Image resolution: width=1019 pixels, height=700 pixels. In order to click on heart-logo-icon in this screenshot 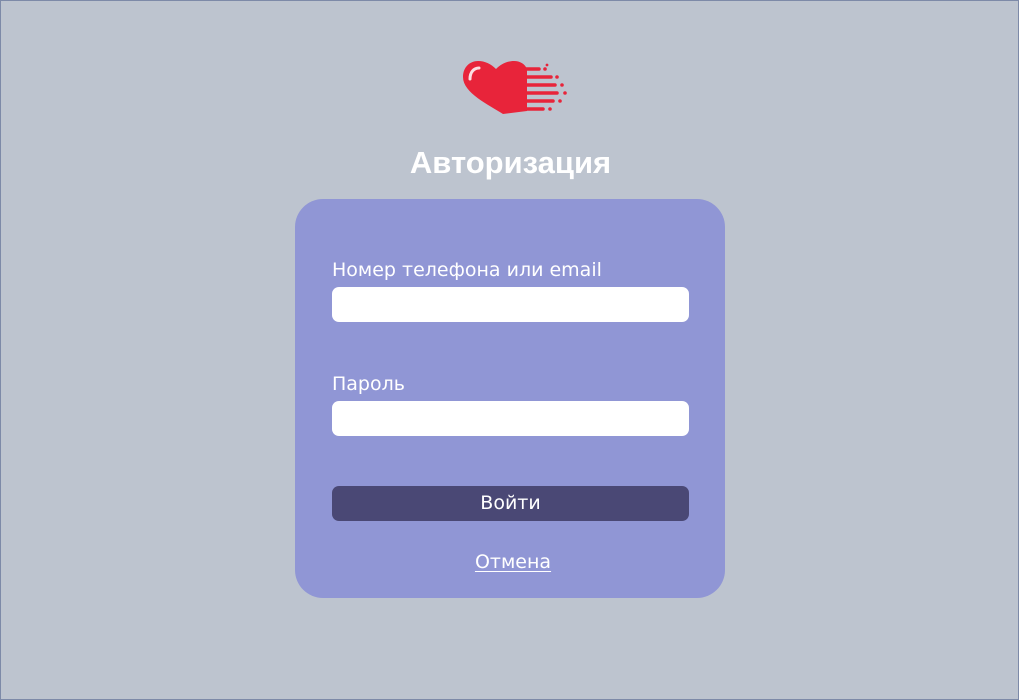, I will do `click(515, 87)`.